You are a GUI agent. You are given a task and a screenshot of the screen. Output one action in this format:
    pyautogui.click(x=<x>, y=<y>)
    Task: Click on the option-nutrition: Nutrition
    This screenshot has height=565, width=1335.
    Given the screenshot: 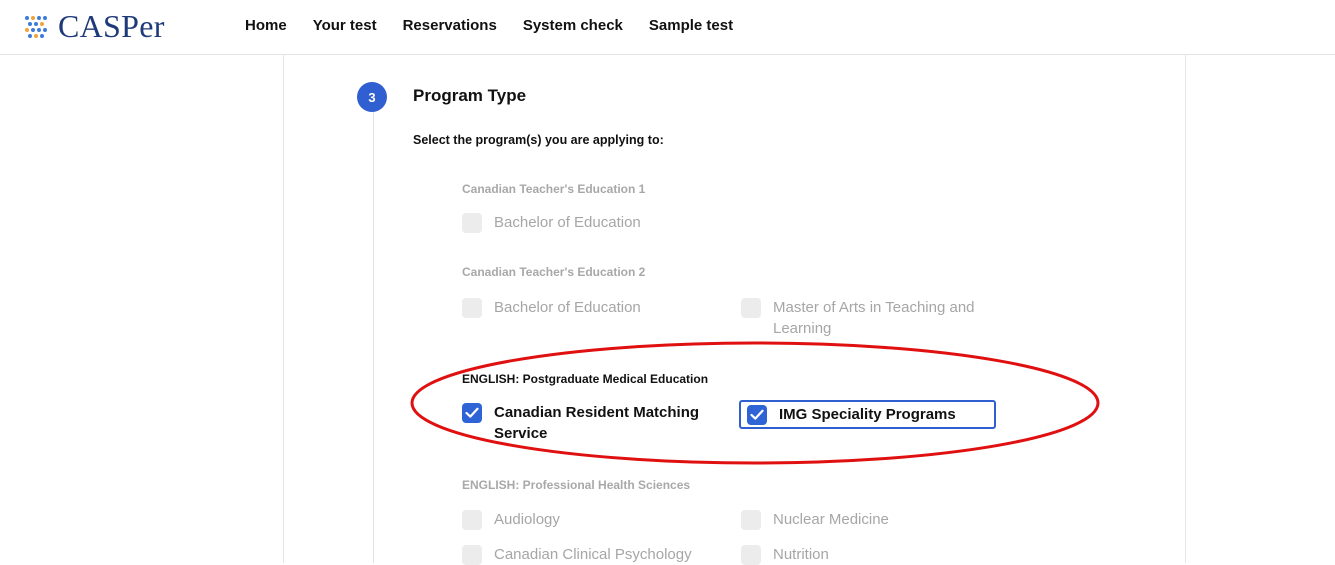 What is the action you would take?
    pyautogui.click(x=785, y=554)
    